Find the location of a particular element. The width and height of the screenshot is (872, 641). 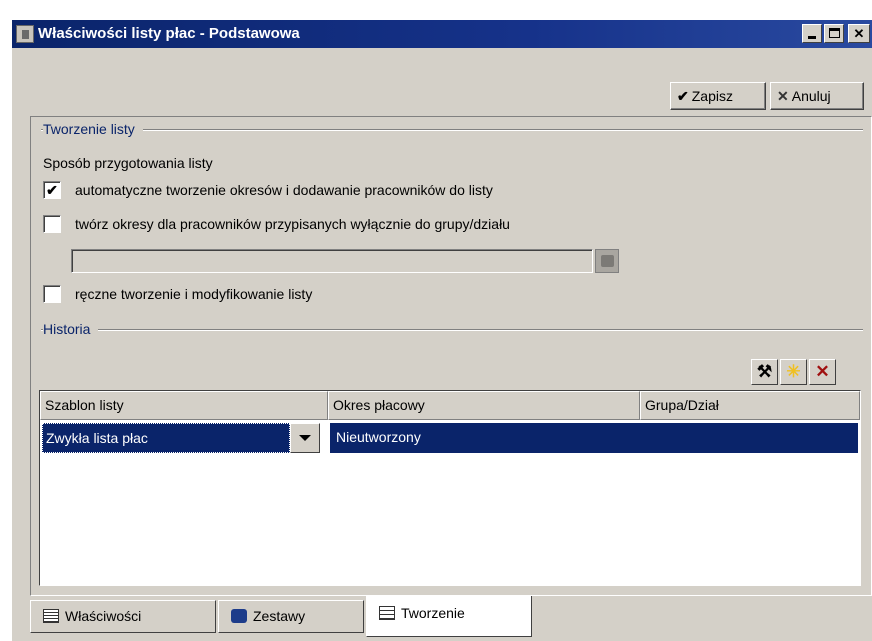

period-cell: Nieutworzony is located at coordinates (594, 438).